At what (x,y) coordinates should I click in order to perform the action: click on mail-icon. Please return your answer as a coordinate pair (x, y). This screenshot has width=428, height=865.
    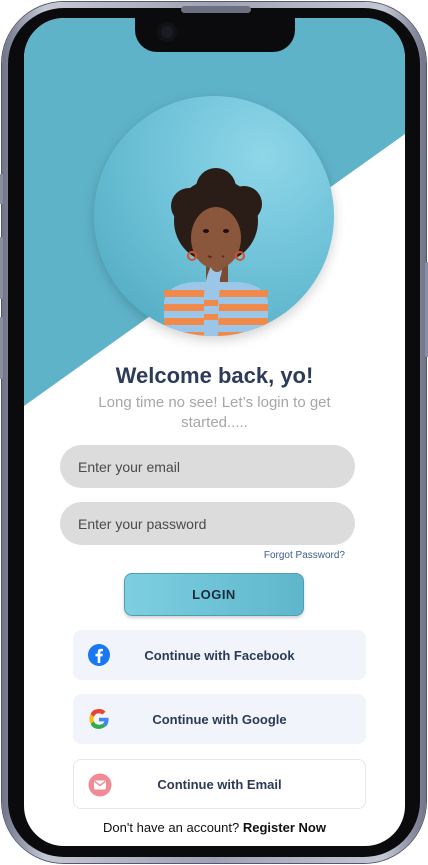
    Looking at the image, I should click on (100, 785).